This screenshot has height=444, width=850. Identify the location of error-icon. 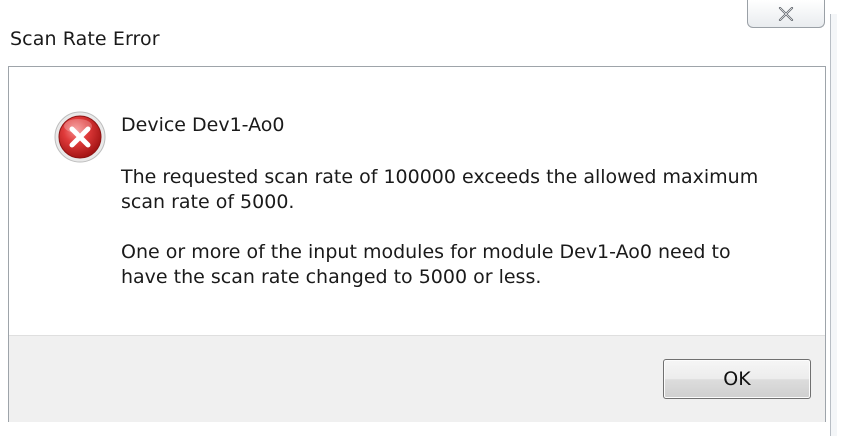
(80, 137).